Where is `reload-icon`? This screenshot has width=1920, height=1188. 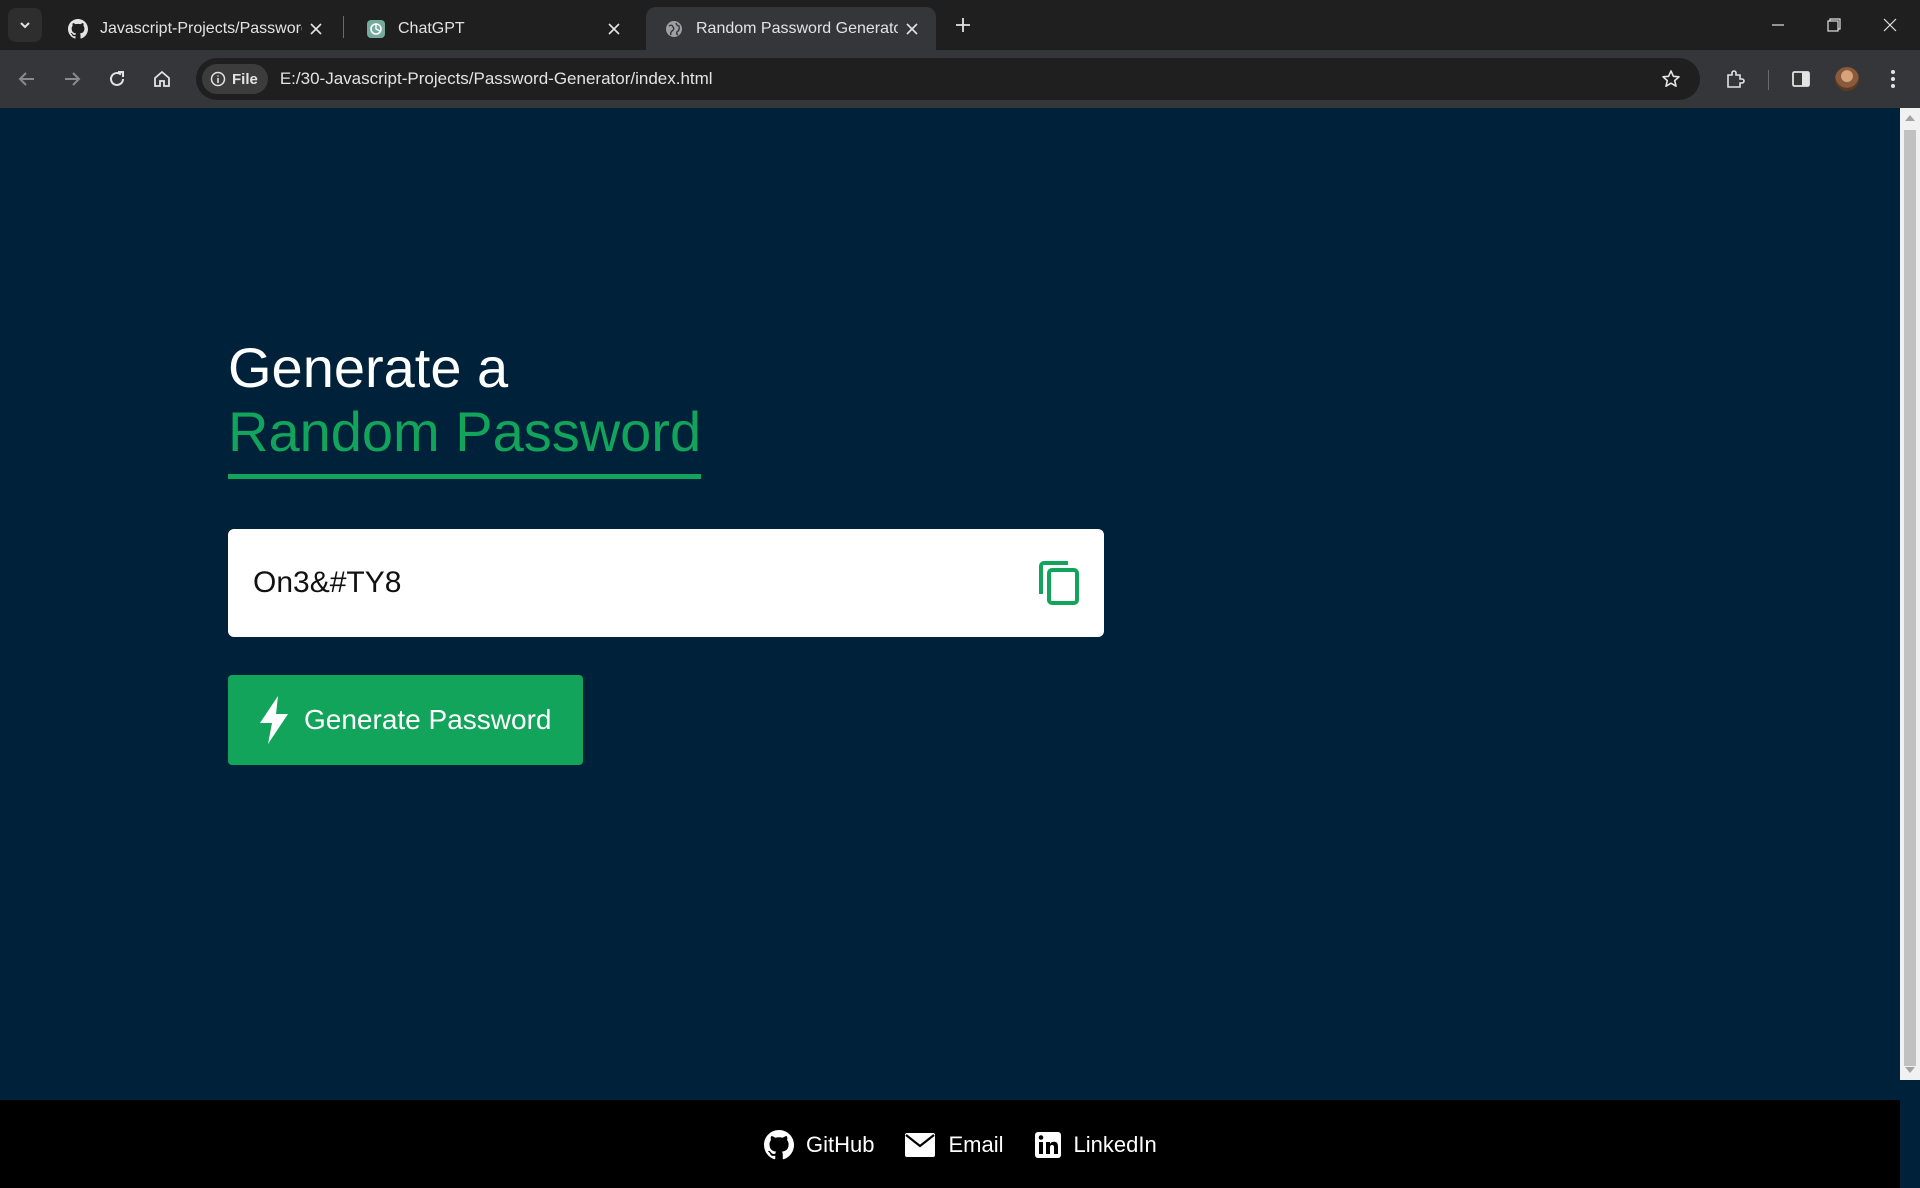 reload-icon is located at coordinates (117, 78).